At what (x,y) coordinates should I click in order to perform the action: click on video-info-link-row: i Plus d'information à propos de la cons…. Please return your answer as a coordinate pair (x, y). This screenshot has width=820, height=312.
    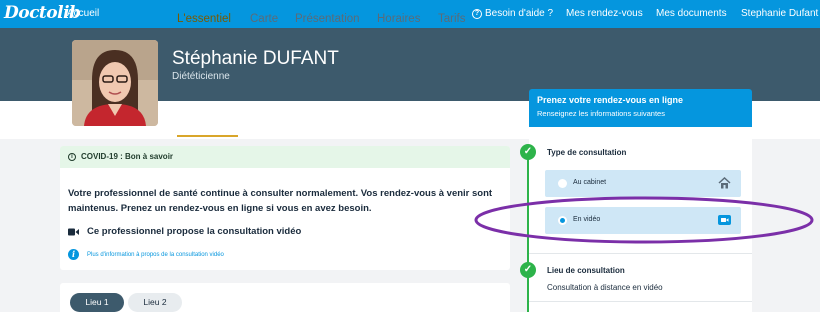
    Looking at the image, I should click on (146, 254).